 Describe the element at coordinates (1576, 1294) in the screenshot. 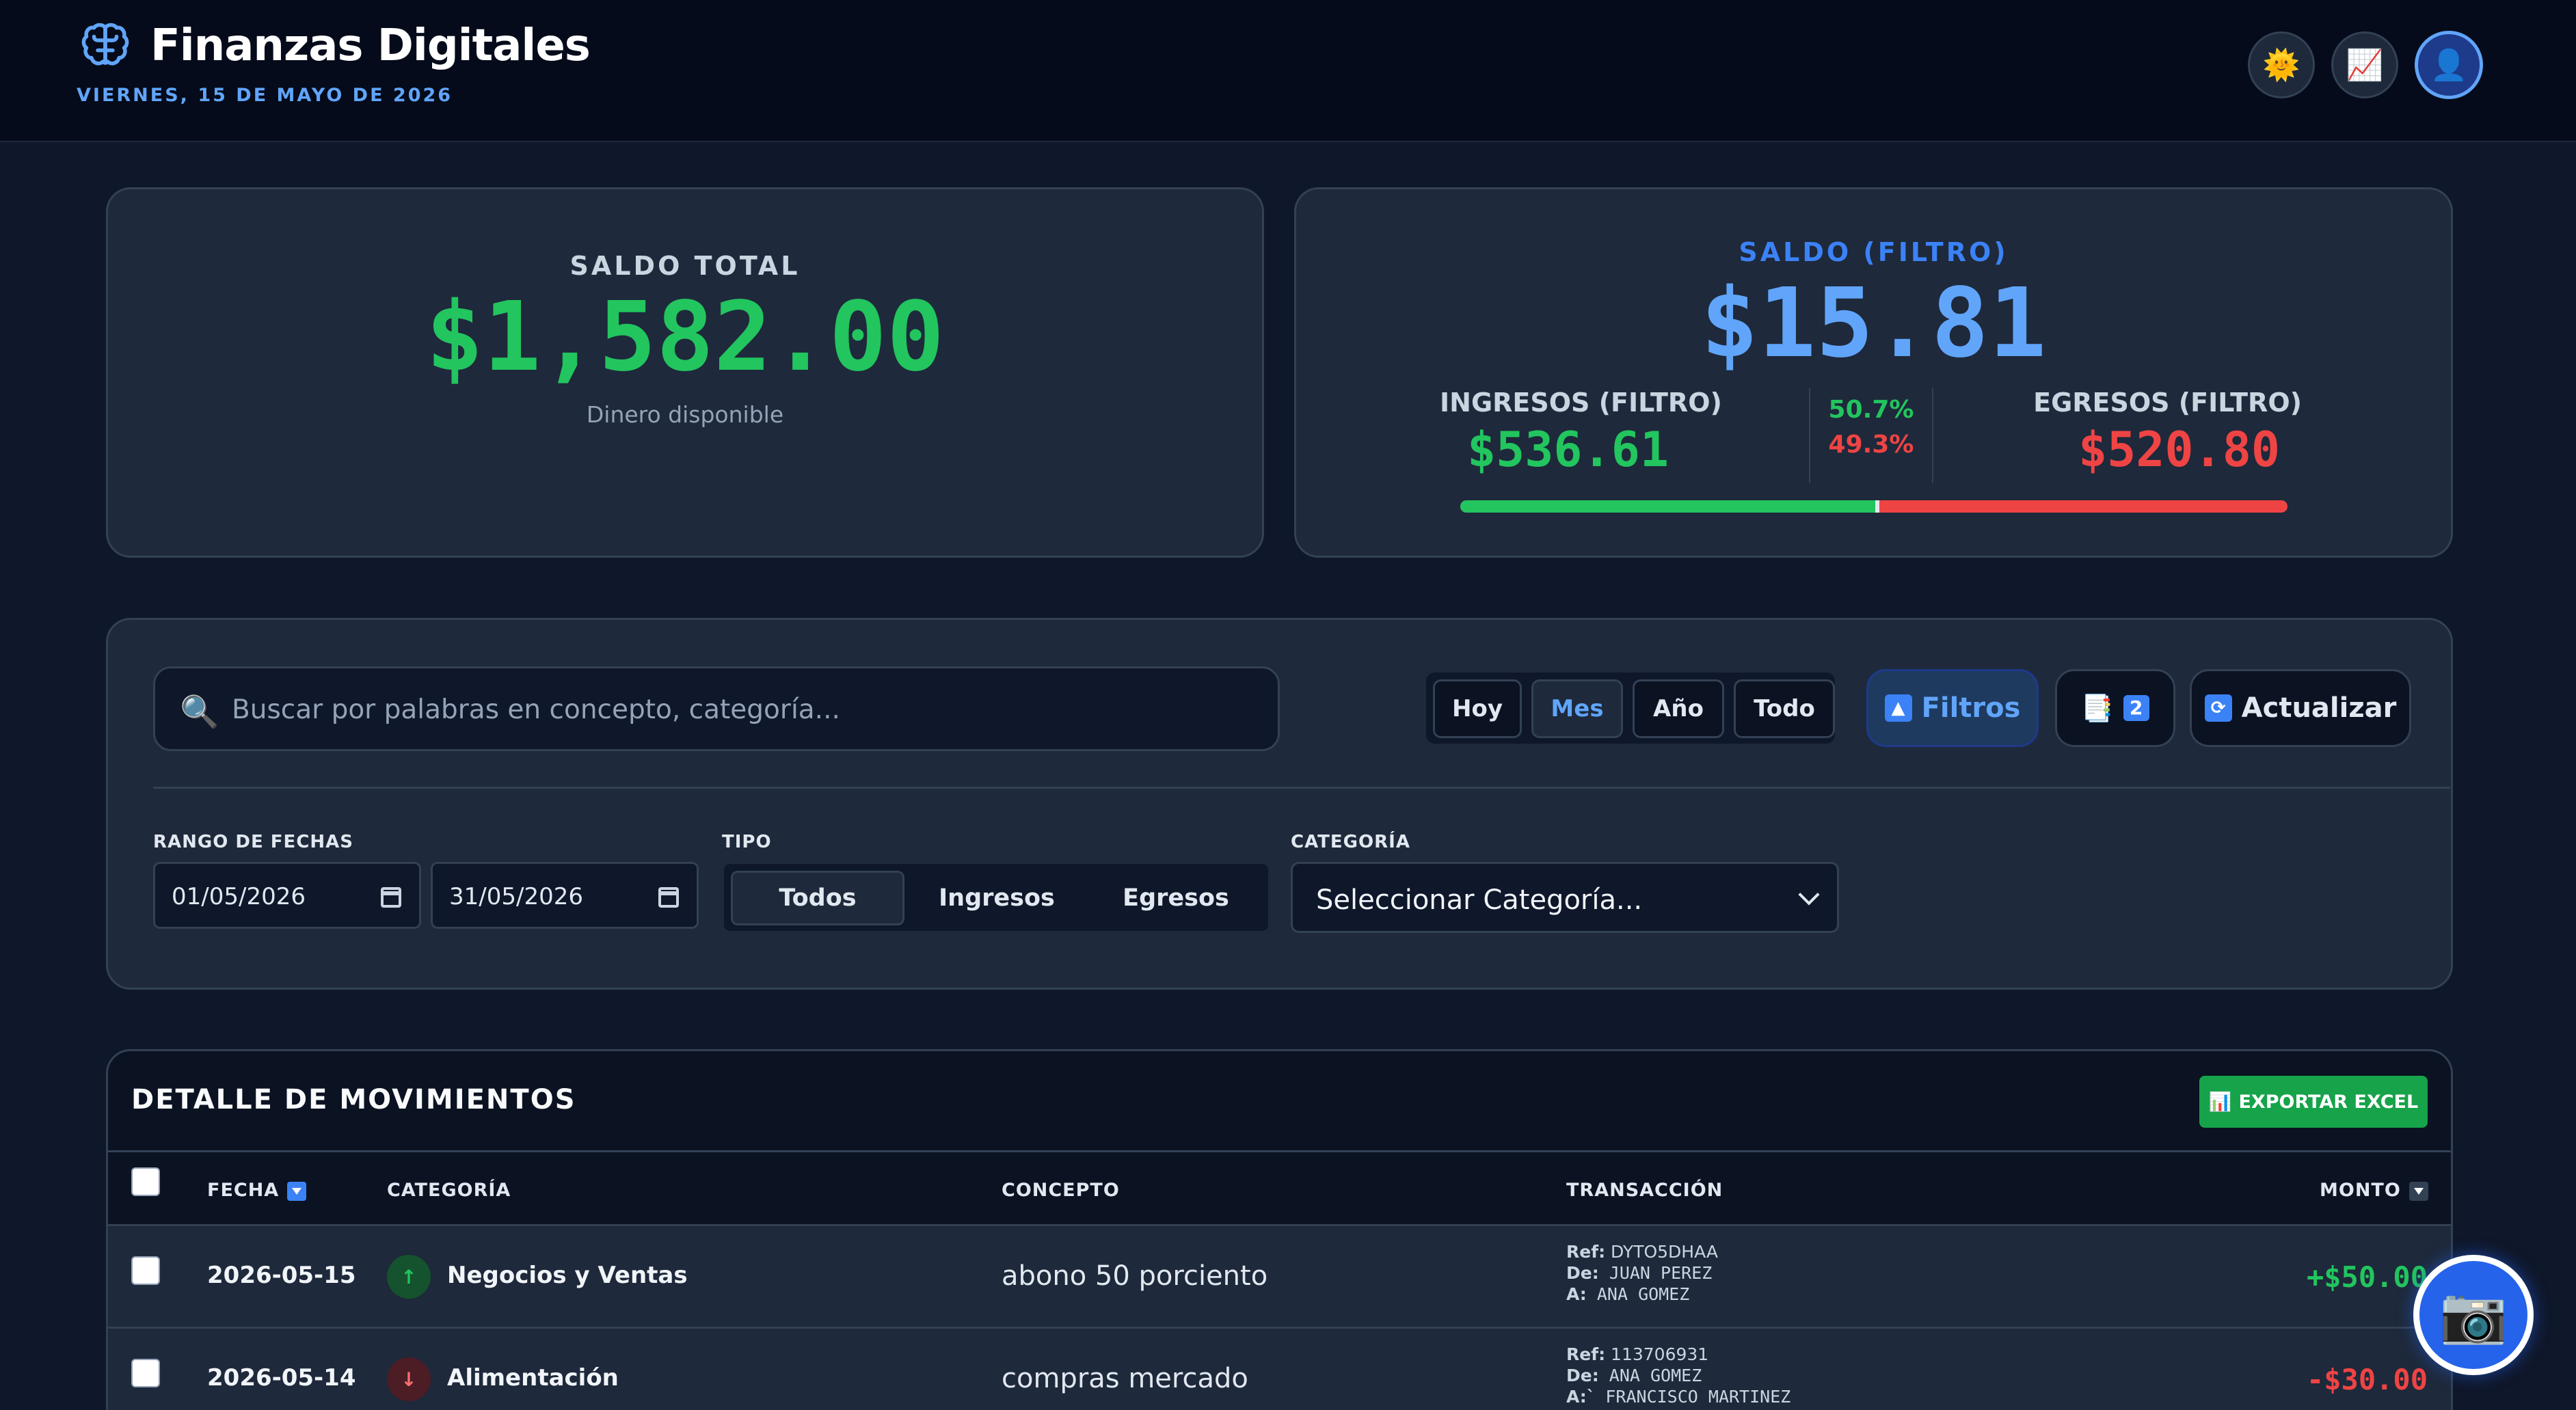

I see `a-label: A:` at that location.